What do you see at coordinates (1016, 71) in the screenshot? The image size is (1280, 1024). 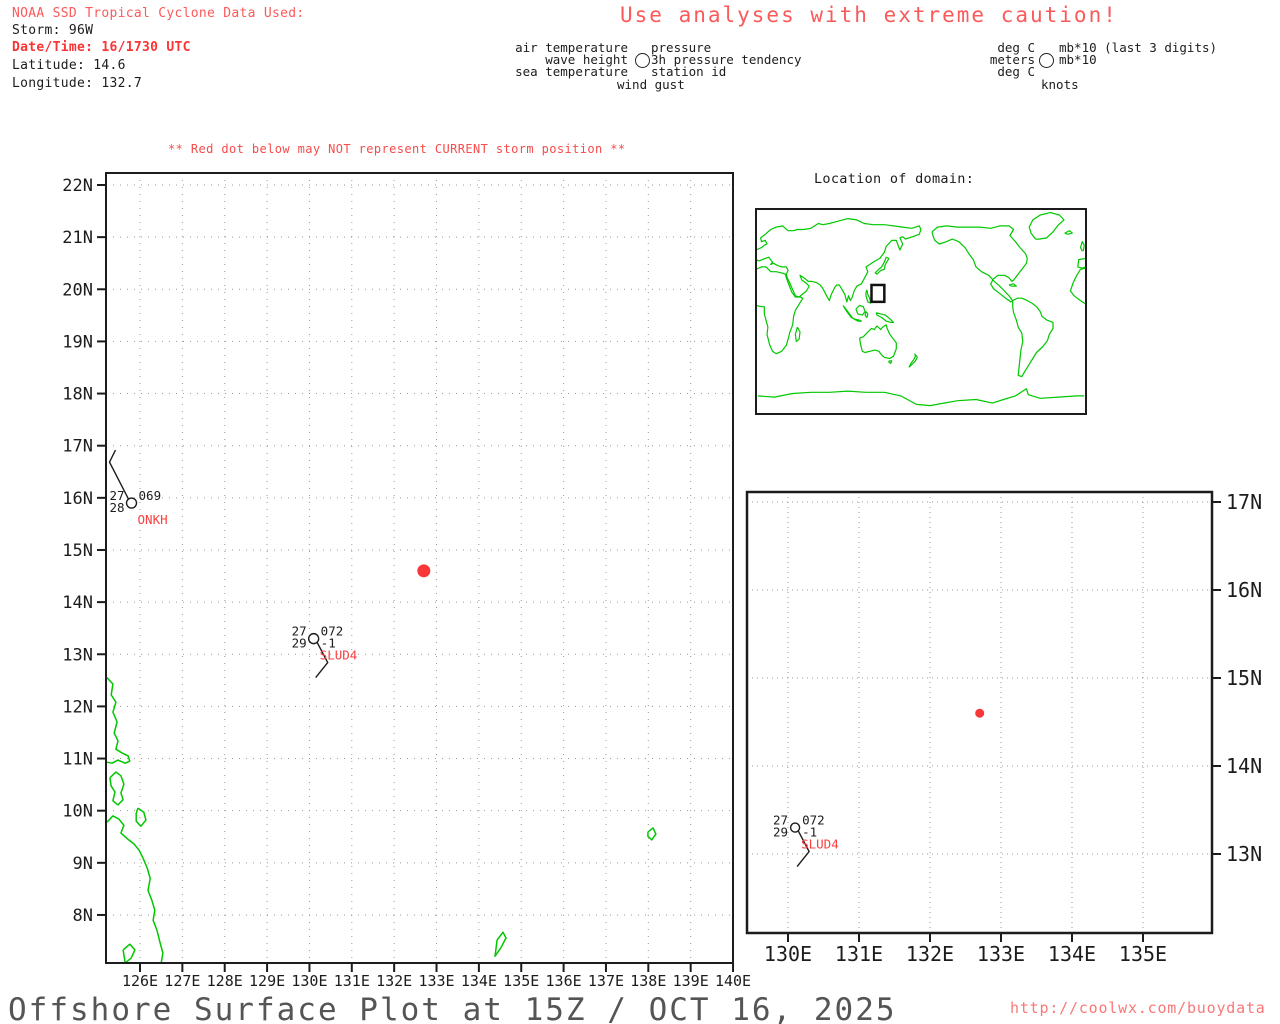 I see `legend-sea-temp-units: deg C` at bounding box center [1016, 71].